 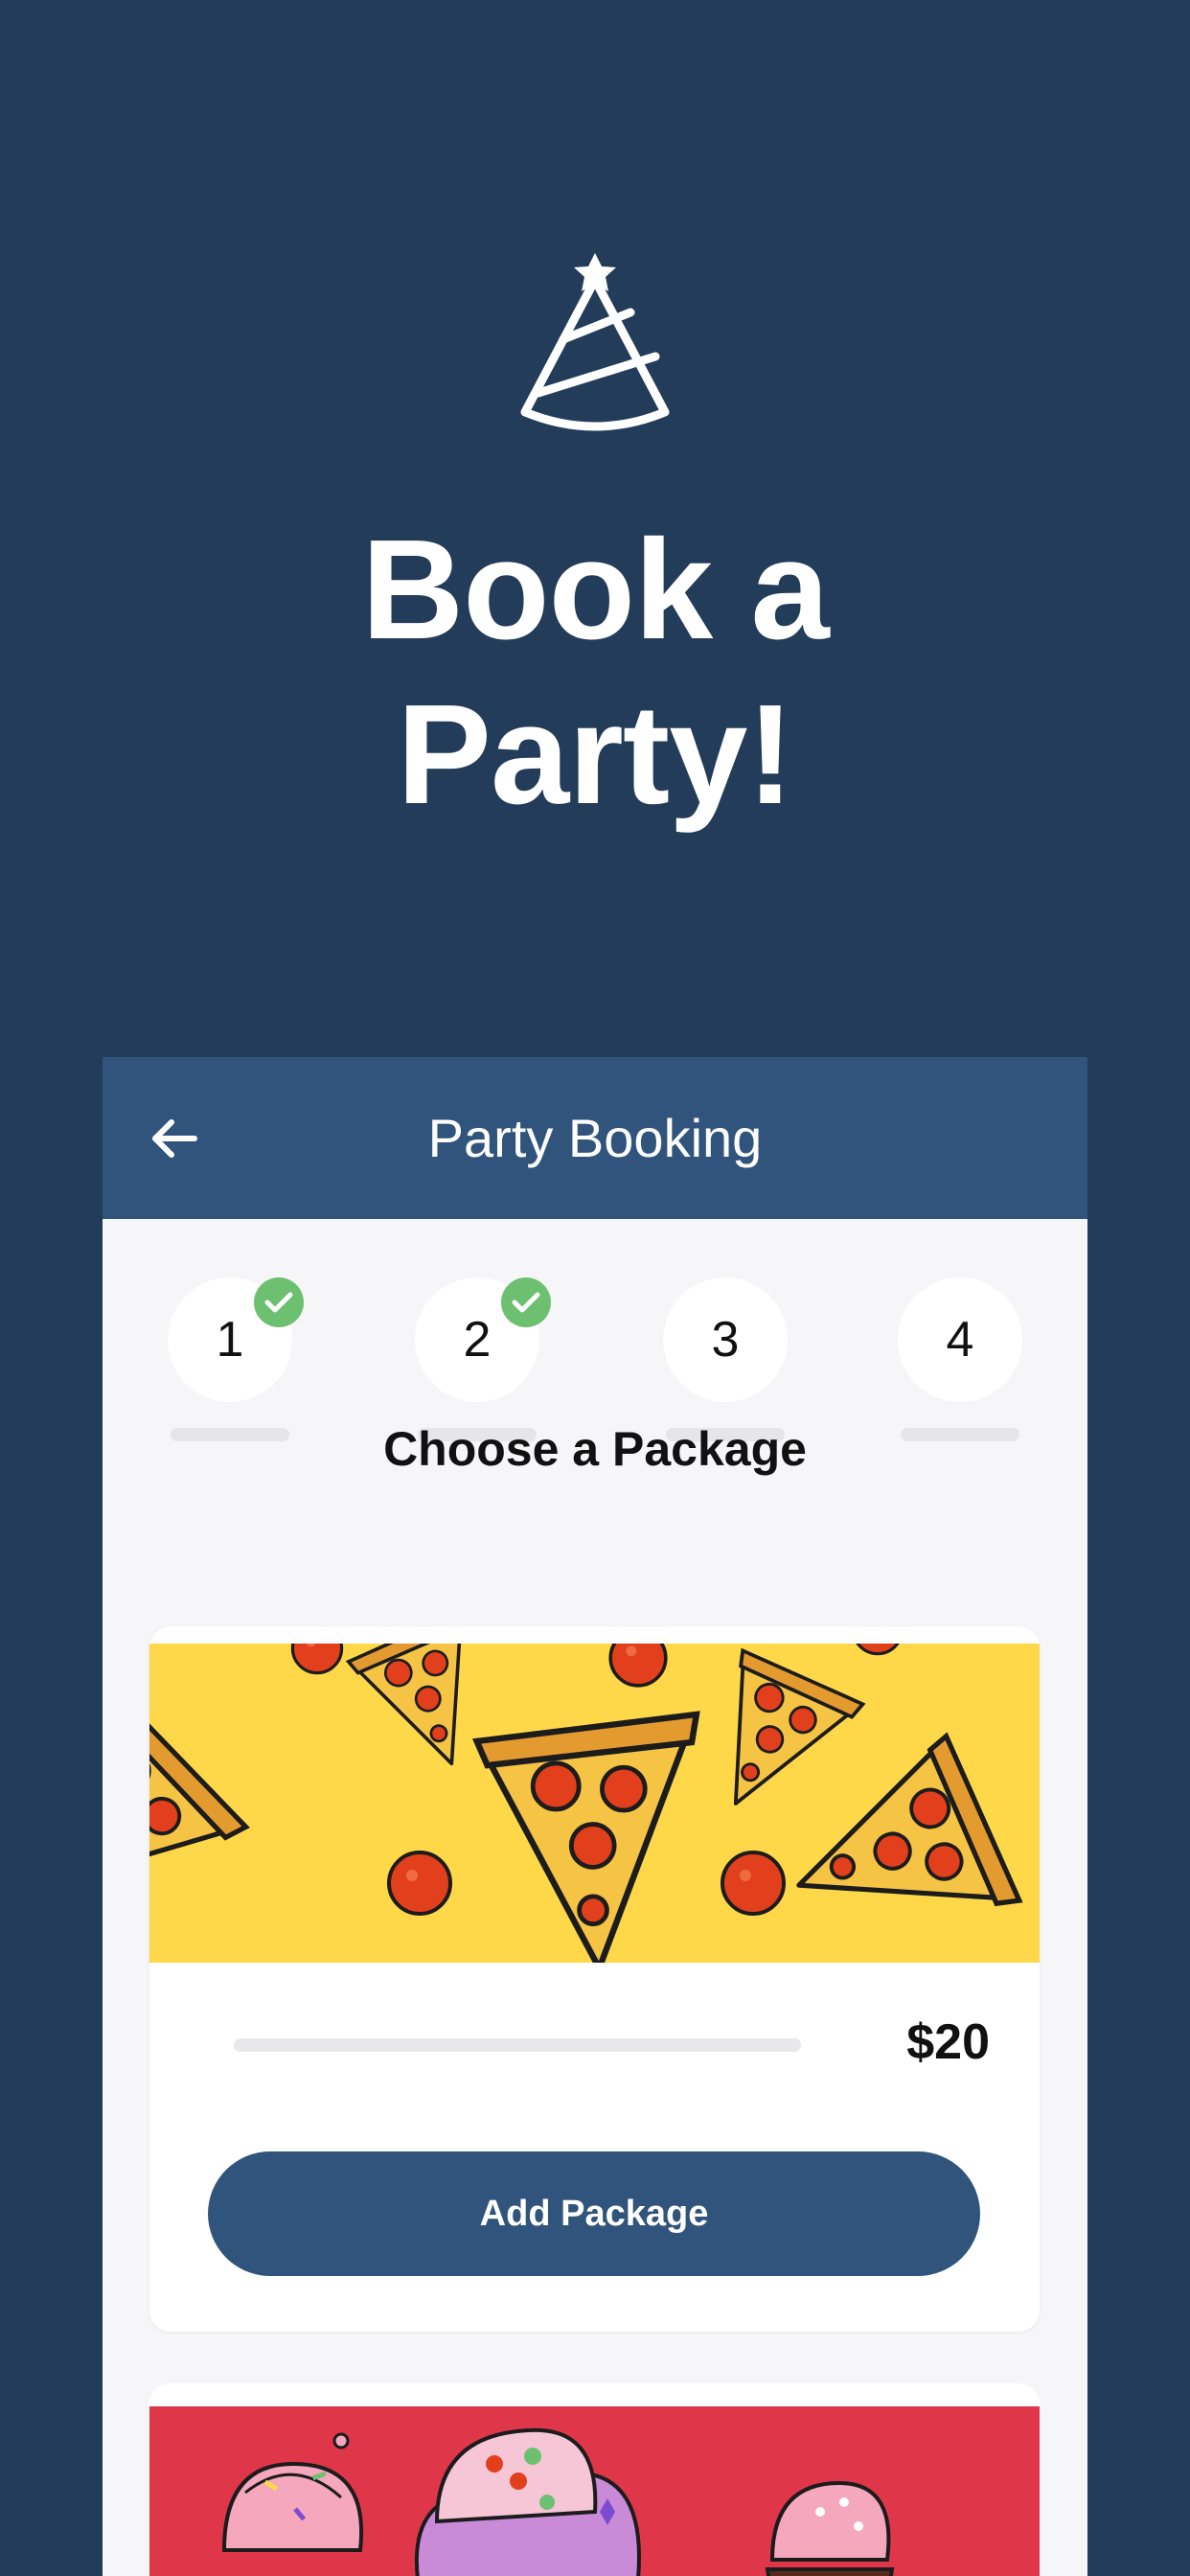 I want to click on step-4: 4, so click(x=960, y=1361).